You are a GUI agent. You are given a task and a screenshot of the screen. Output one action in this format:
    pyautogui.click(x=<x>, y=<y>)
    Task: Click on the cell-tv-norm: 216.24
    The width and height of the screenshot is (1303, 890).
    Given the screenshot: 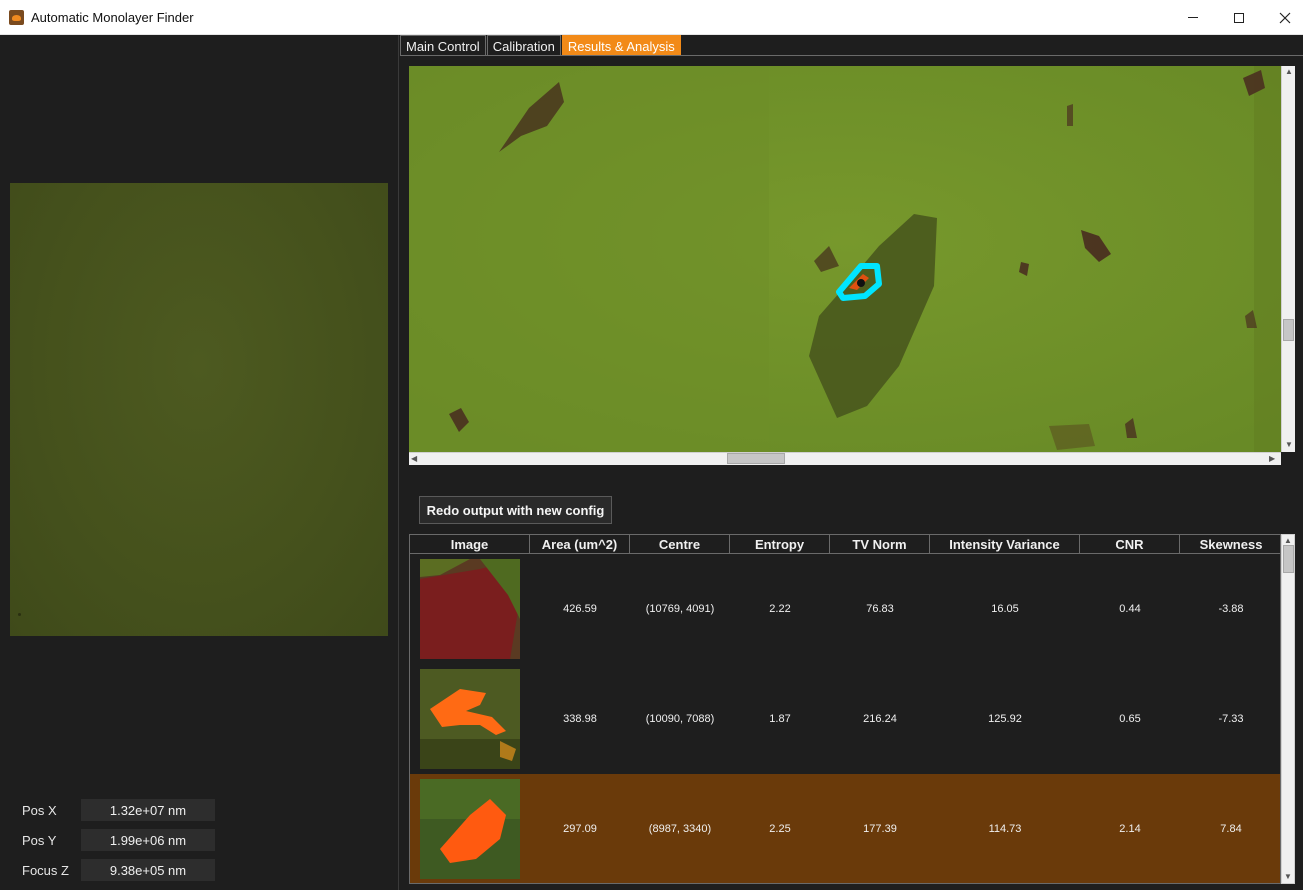 What is the action you would take?
    pyautogui.click(x=880, y=719)
    